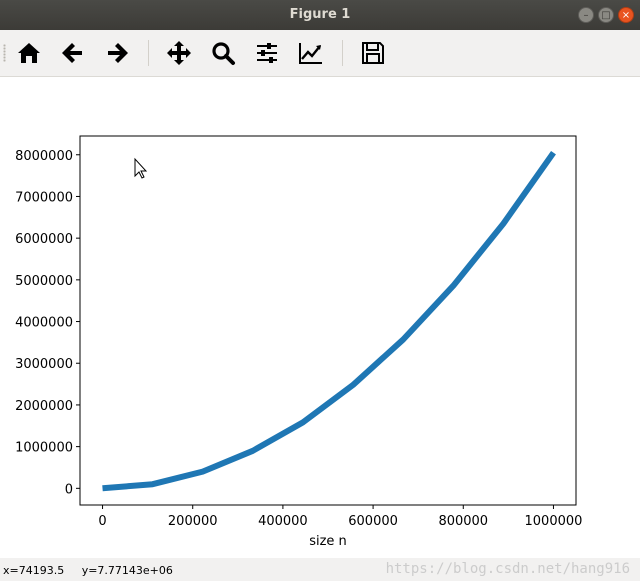 This screenshot has width=640, height=581. I want to click on maximize-button: □, so click(606, 15).